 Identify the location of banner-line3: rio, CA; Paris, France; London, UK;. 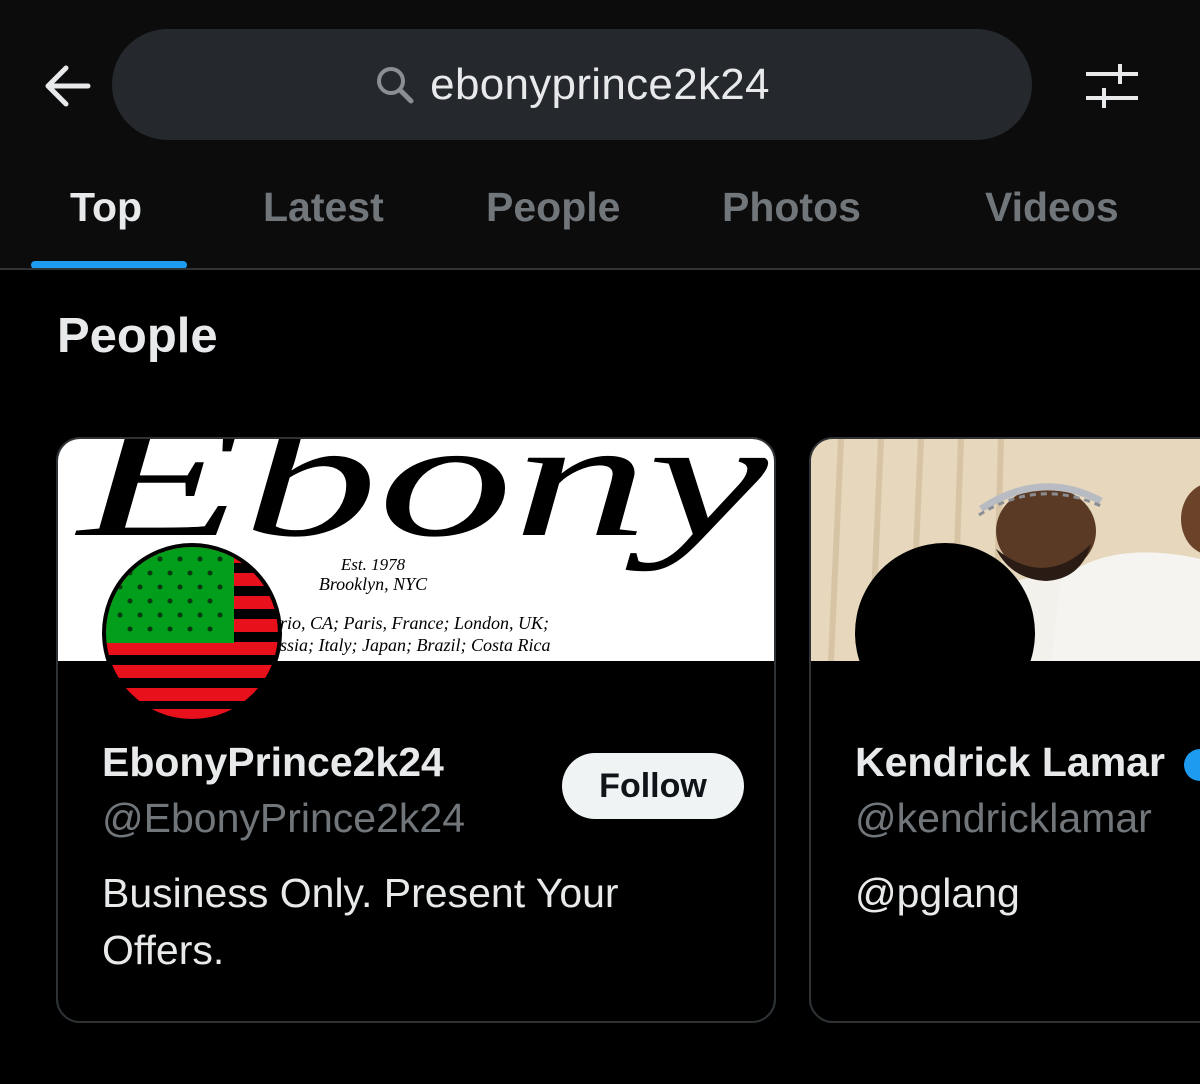
(414, 623).